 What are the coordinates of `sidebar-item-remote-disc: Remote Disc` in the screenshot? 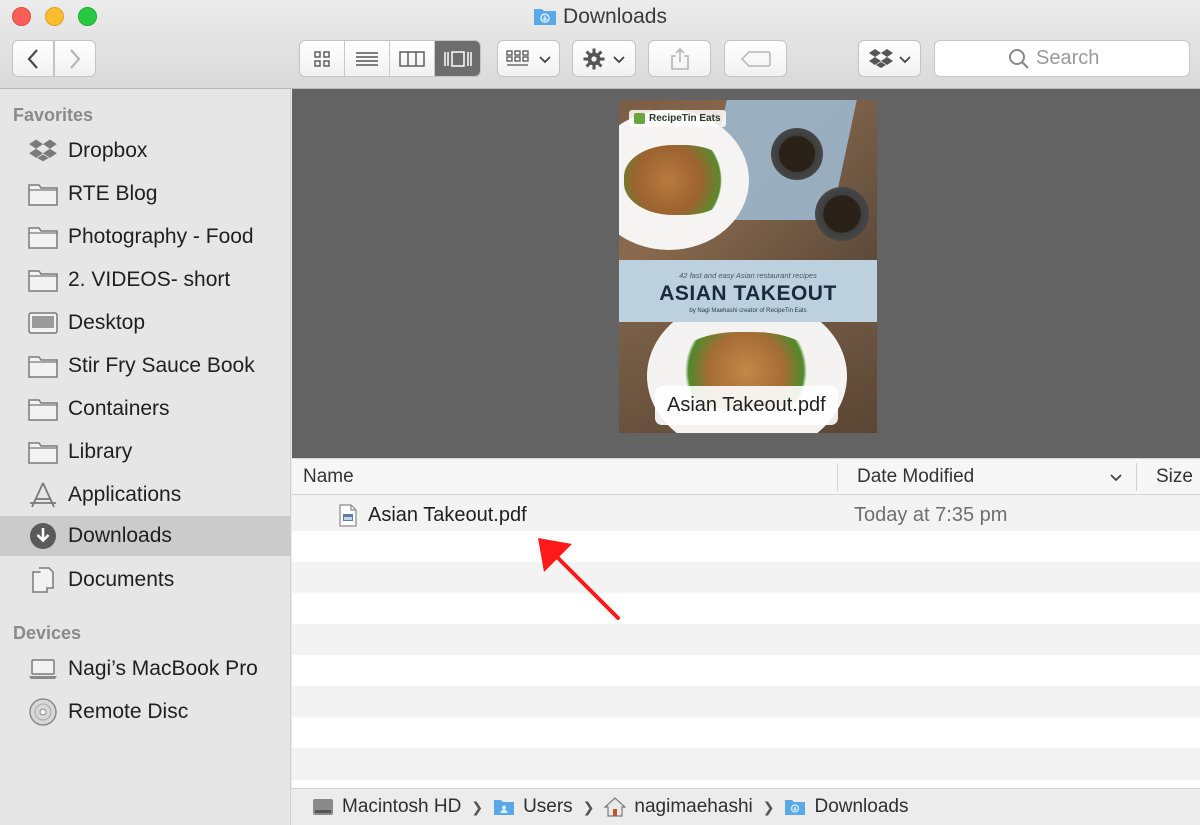 It's located at (145, 712).